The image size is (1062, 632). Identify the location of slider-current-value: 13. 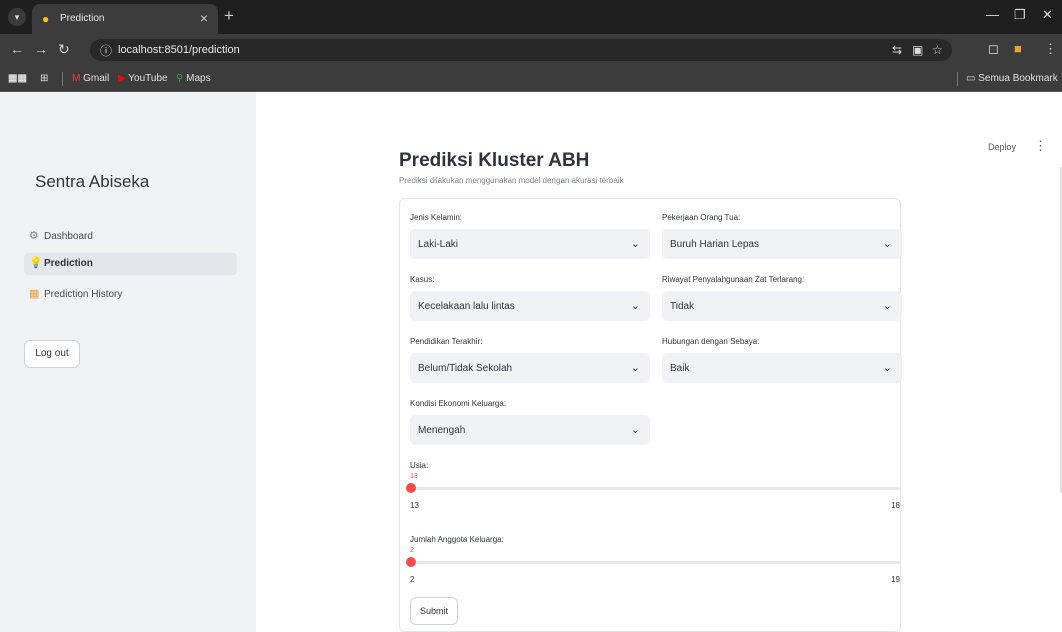
(414, 476).